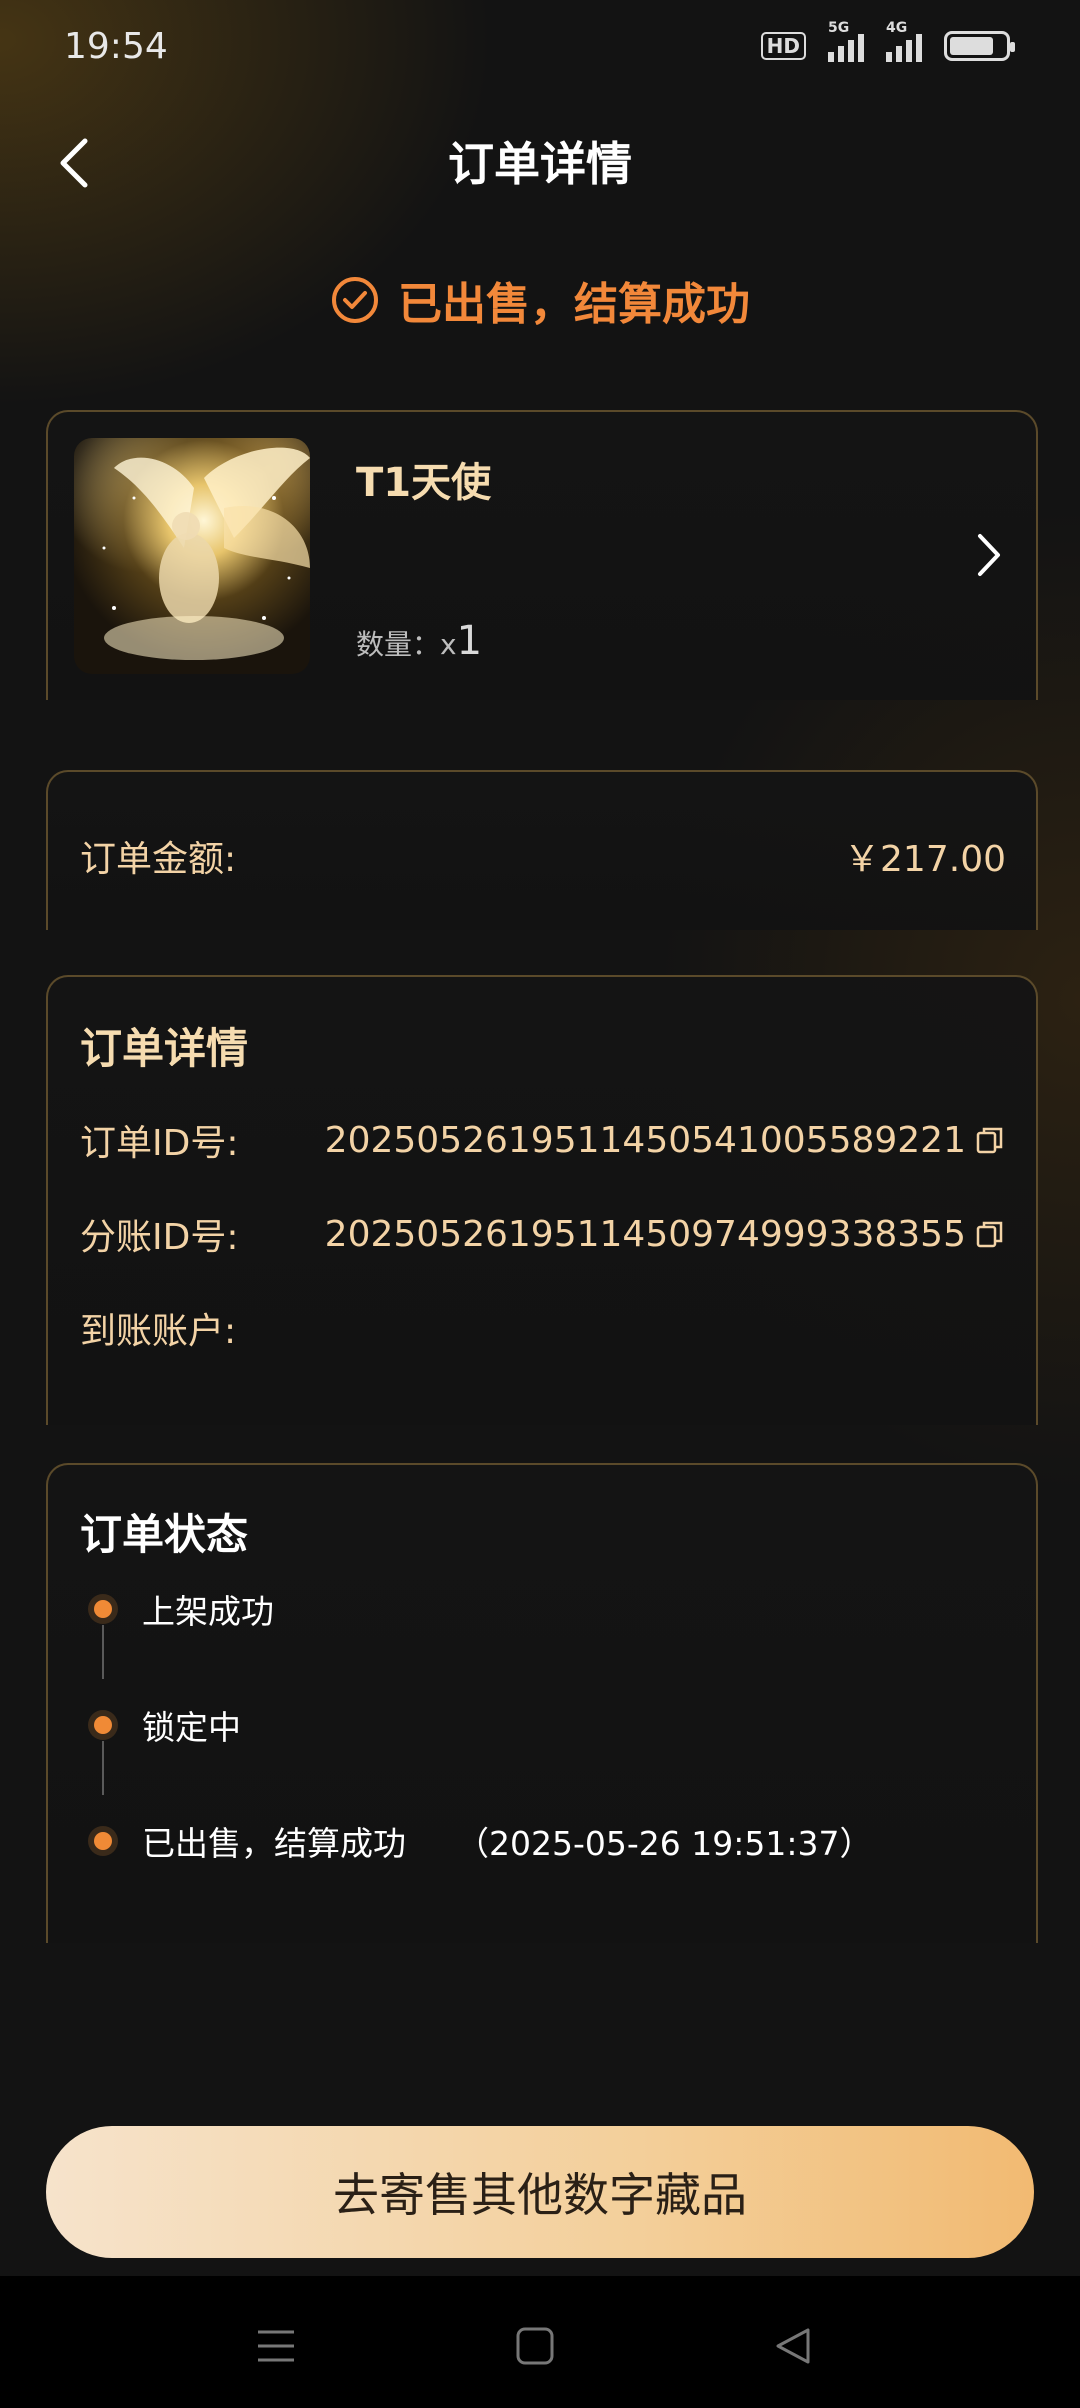  What do you see at coordinates (979, 46) in the screenshot?
I see `battery-icon` at bounding box center [979, 46].